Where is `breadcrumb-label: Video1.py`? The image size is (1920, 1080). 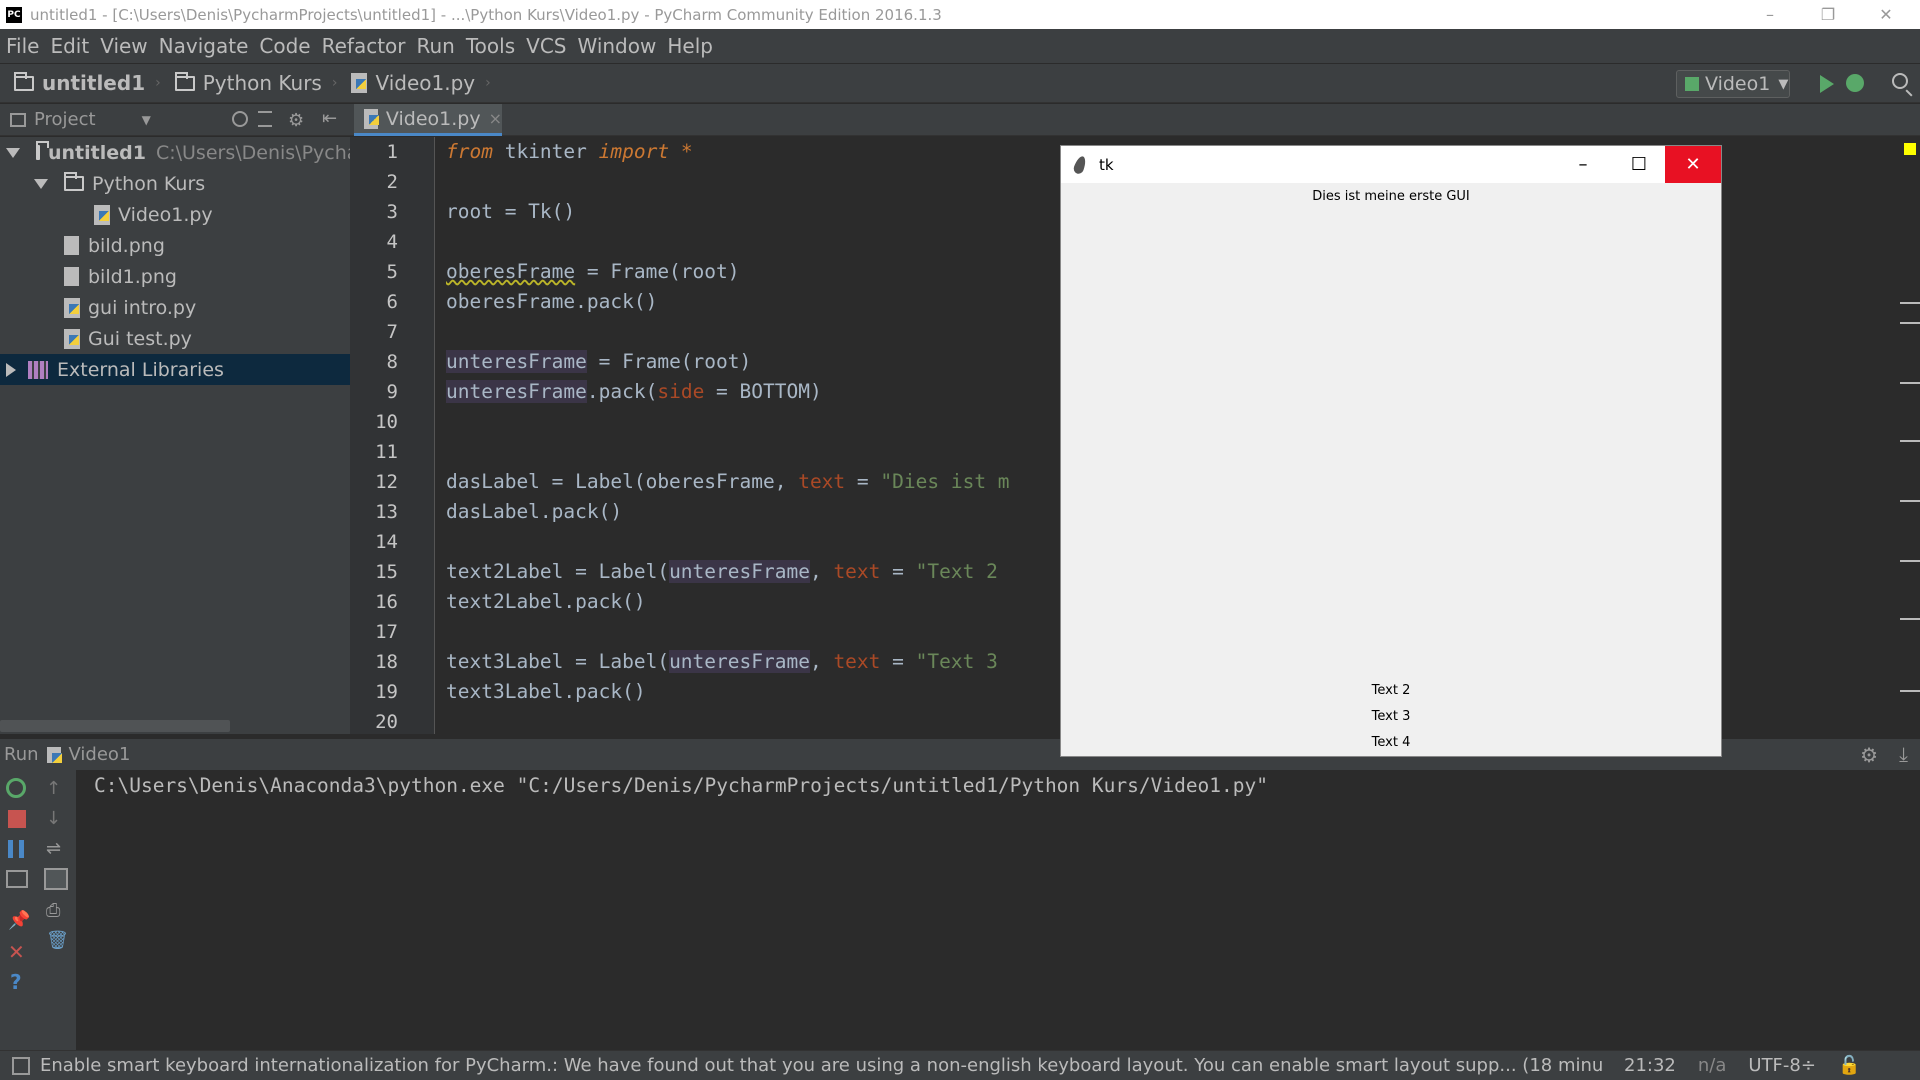
breadcrumb-label: Video1.py is located at coordinates (425, 83).